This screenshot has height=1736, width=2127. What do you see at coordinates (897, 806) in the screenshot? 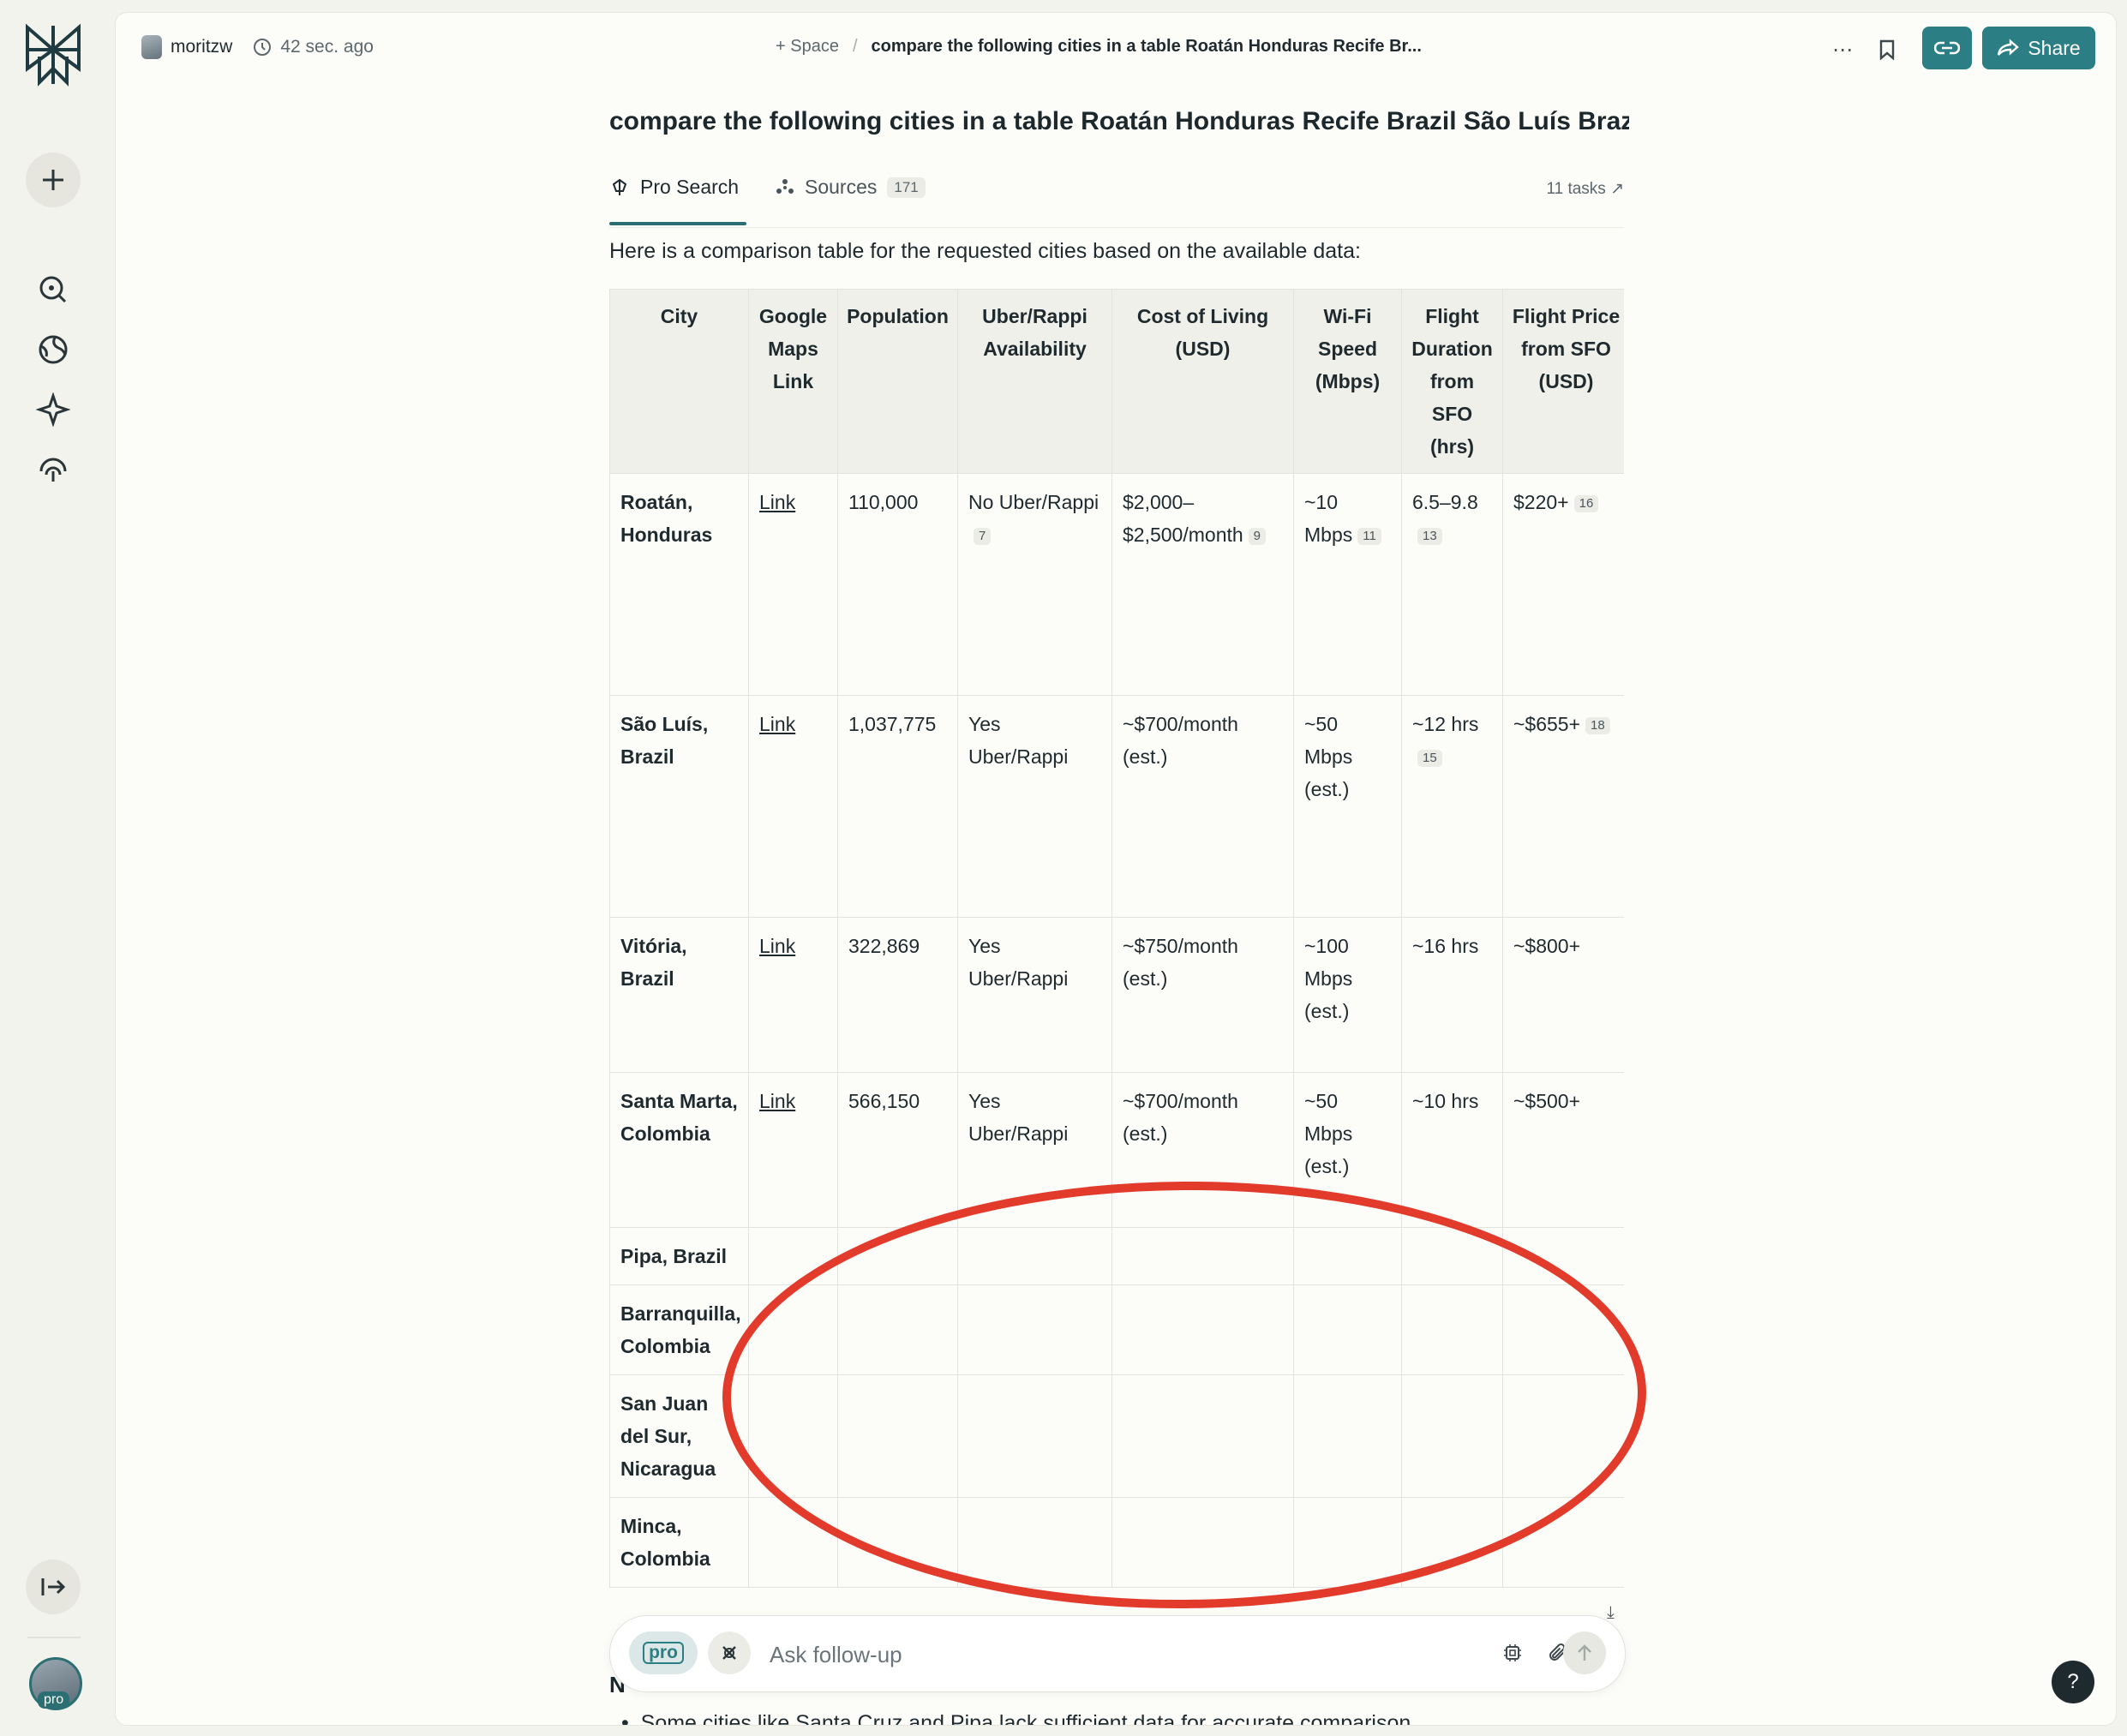
I see `population-cell: 1,037,775` at bounding box center [897, 806].